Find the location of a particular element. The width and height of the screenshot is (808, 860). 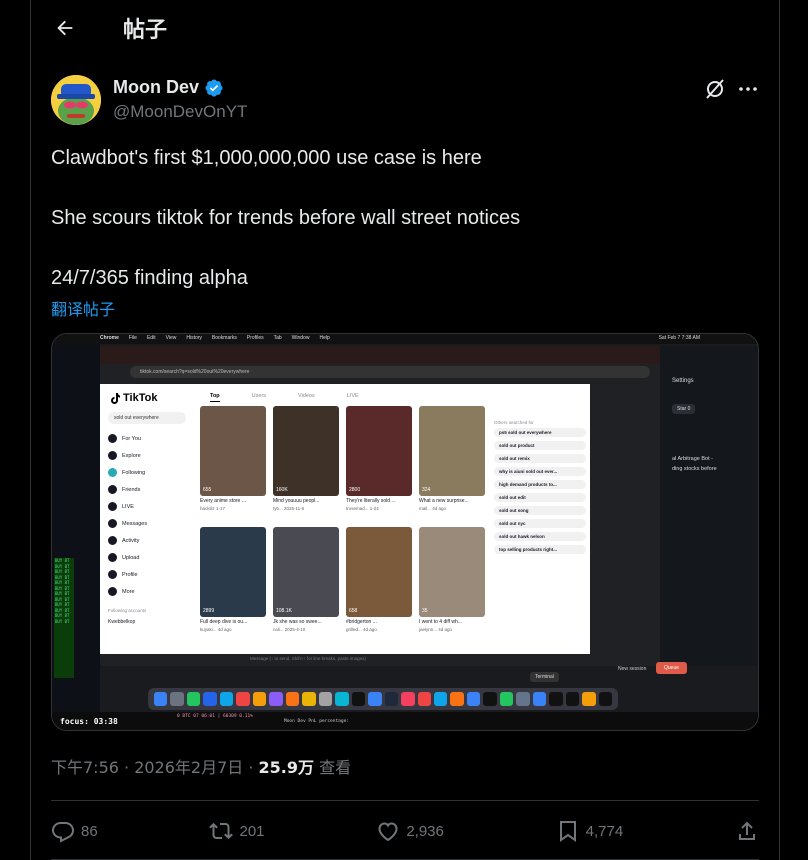

video-thumbnail: 2899 is located at coordinates (233, 572).